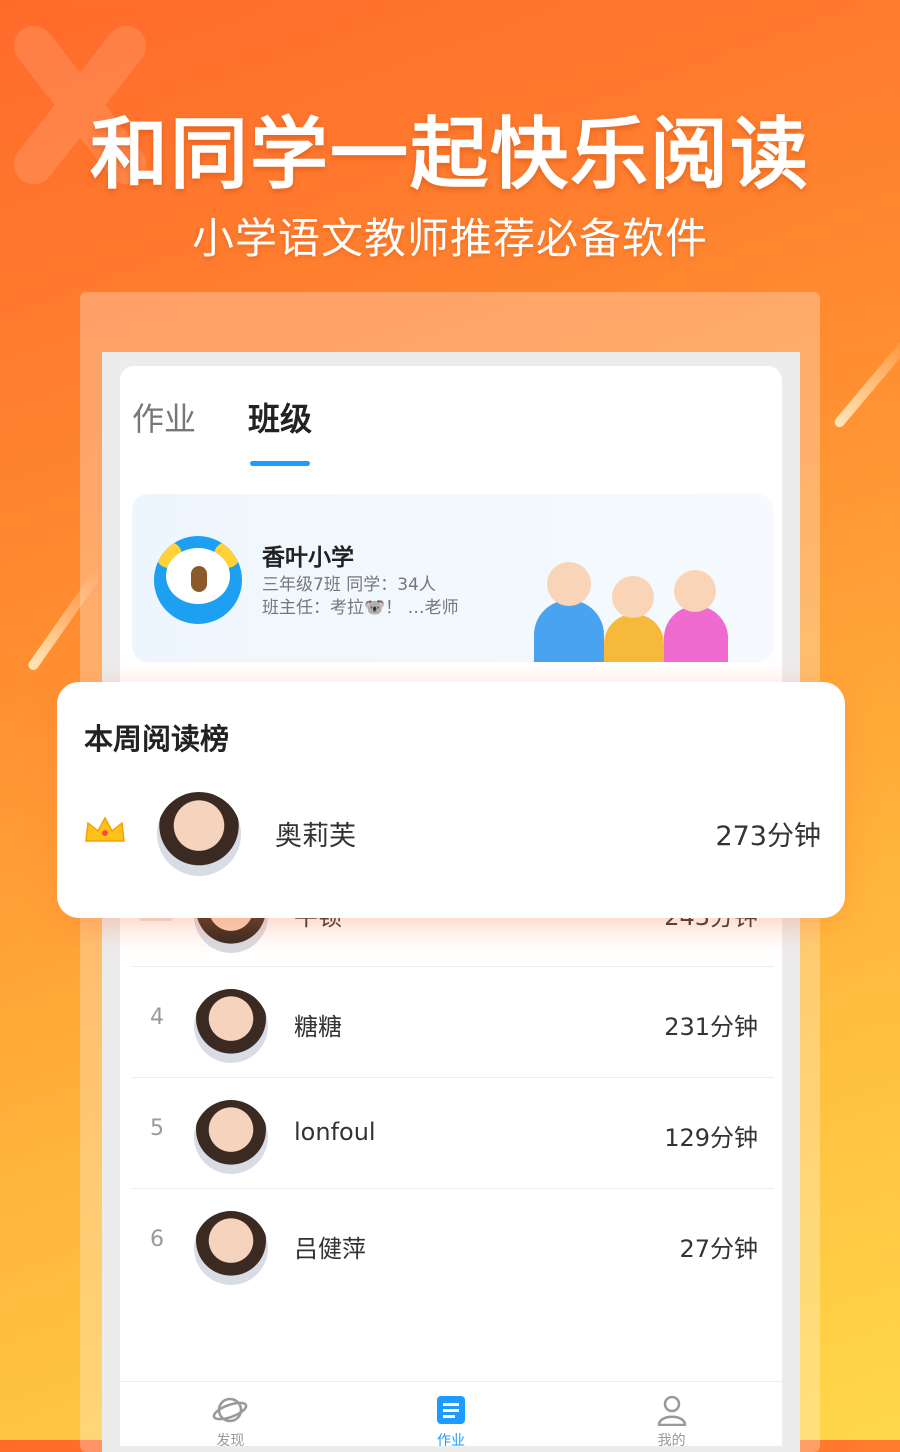 This screenshot has width=900, height=1452. What do you see at coordinates (157, 1017) in the screenshot?
I see `rank-number: 4` at bounding box center [157, 1017].